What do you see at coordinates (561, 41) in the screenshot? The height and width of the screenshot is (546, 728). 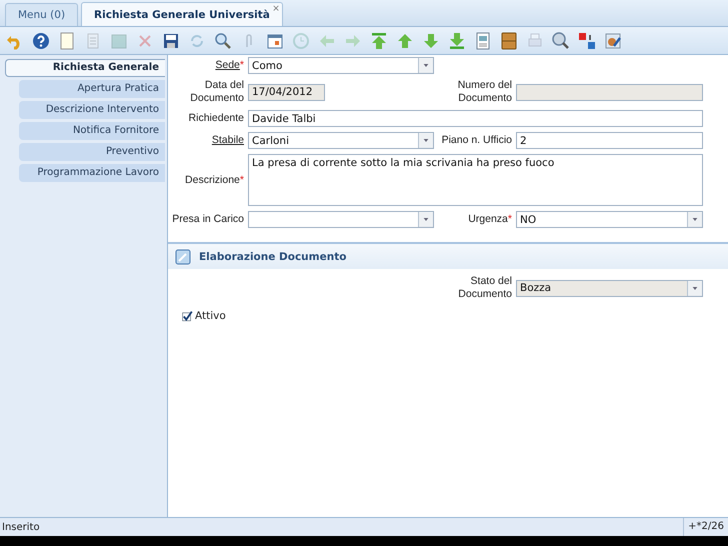 I see `magnifier-icon` at bounding box center [561, 41].